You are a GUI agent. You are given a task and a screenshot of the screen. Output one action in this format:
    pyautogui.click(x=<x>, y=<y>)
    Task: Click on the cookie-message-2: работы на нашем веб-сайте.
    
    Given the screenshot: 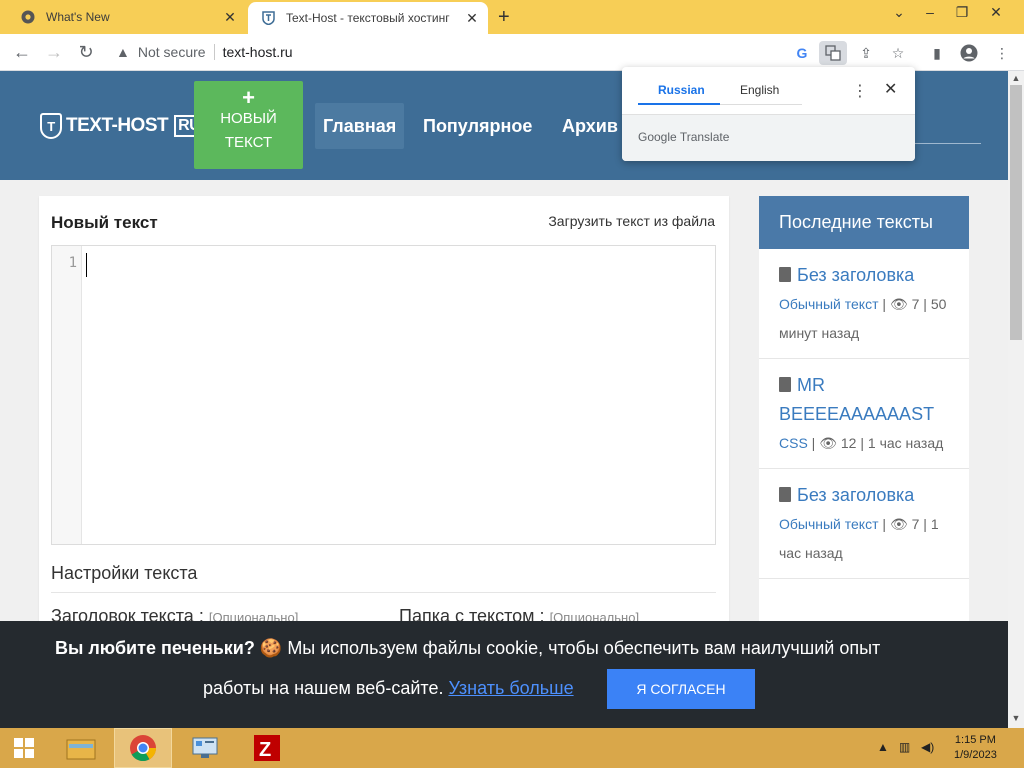 What is the action you would take?
    pyautogui.click(x=323, y=688)
    